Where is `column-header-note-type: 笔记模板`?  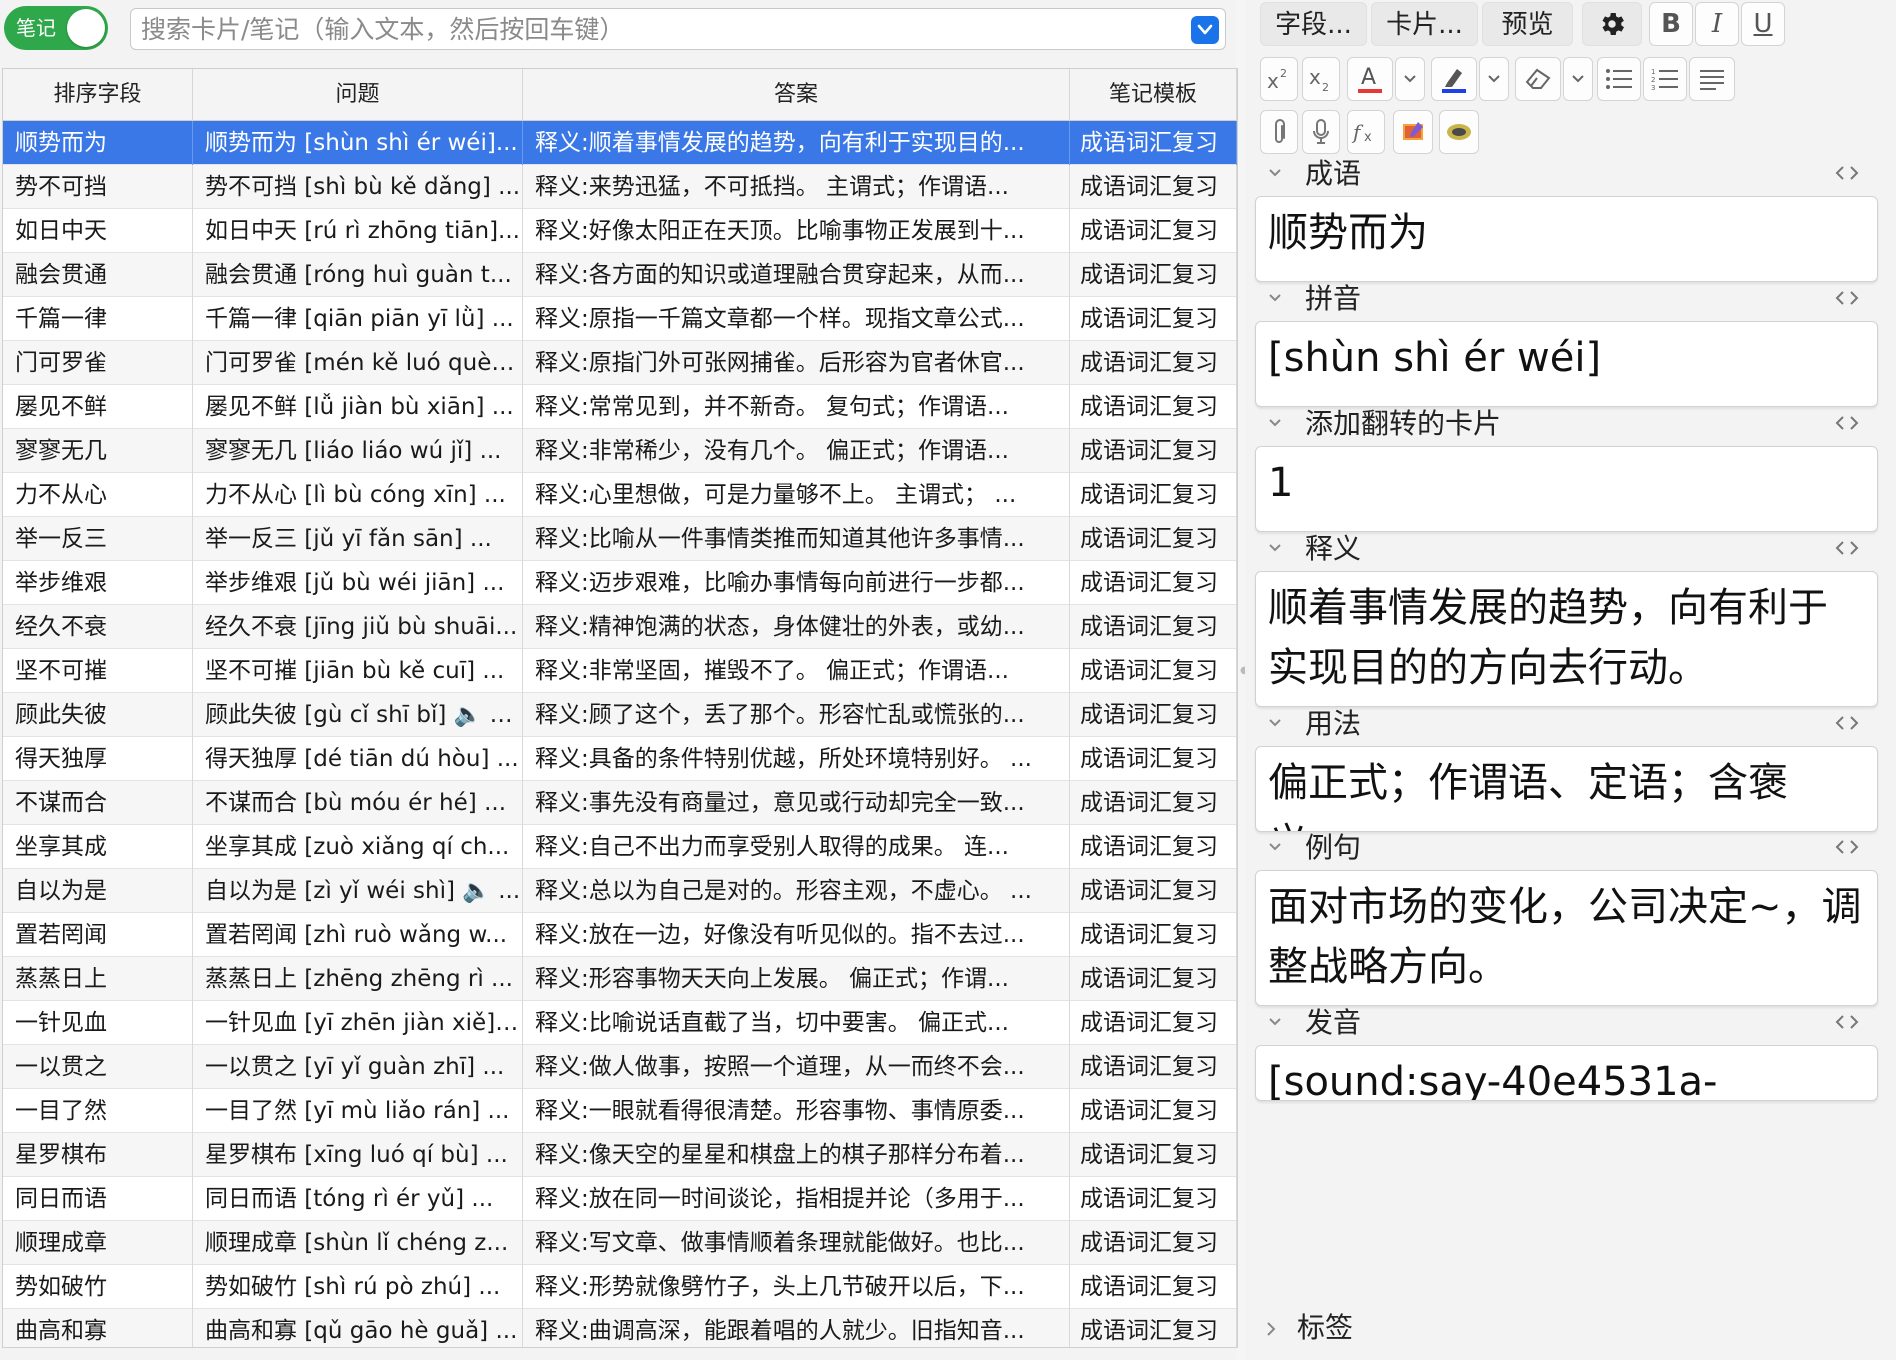
column-header-note-type: 笔记模板 is located at coordinates (1153, 95).